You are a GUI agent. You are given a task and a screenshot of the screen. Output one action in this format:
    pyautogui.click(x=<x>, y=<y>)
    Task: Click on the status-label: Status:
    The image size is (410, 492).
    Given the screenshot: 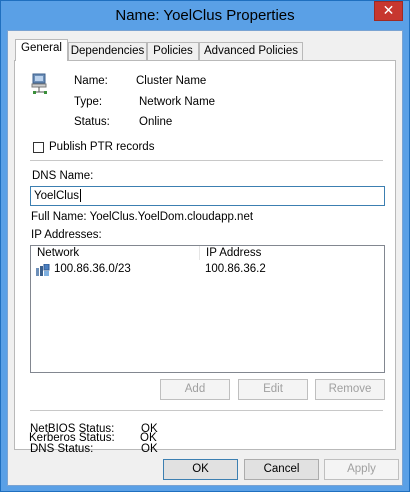 What is the action you would take?
    pyautogui.click(x=92, y=122)
    